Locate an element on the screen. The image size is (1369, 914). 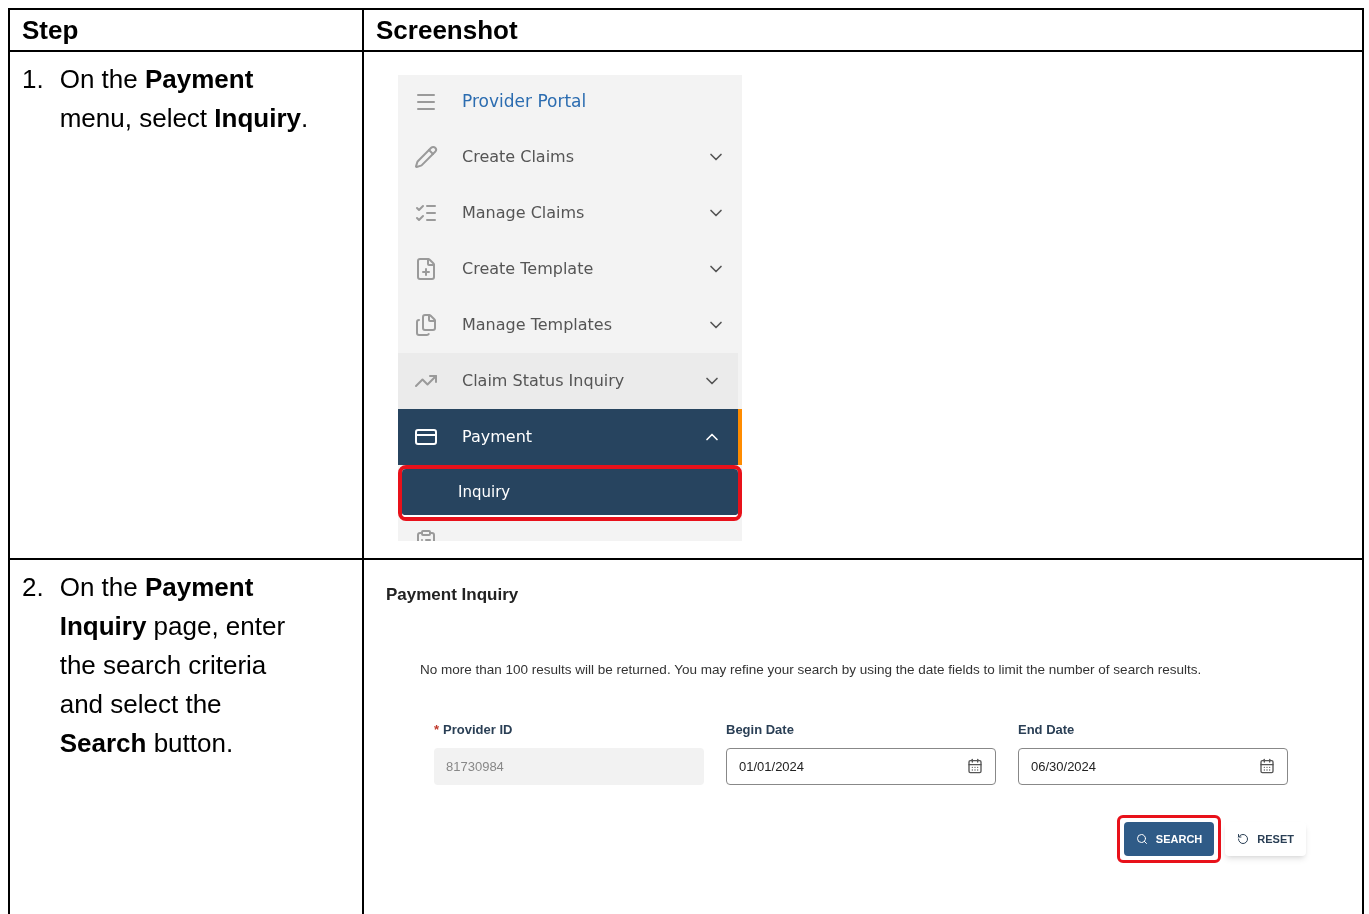
reset-button: RESET is located at coordinates (1265, 838).